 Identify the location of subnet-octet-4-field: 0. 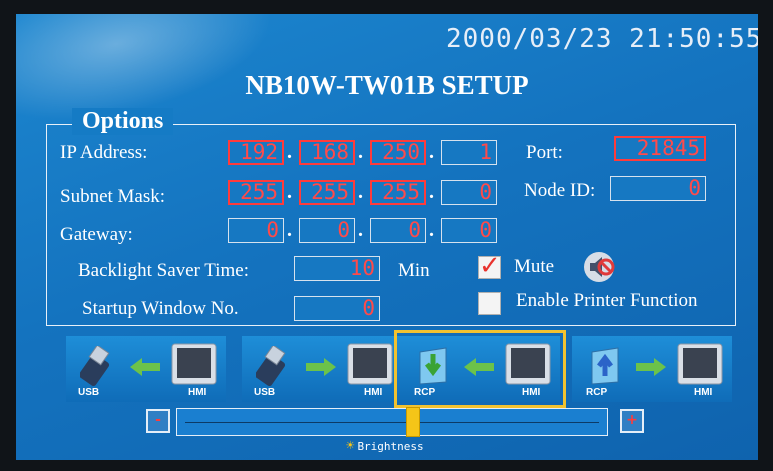
(469, 192).